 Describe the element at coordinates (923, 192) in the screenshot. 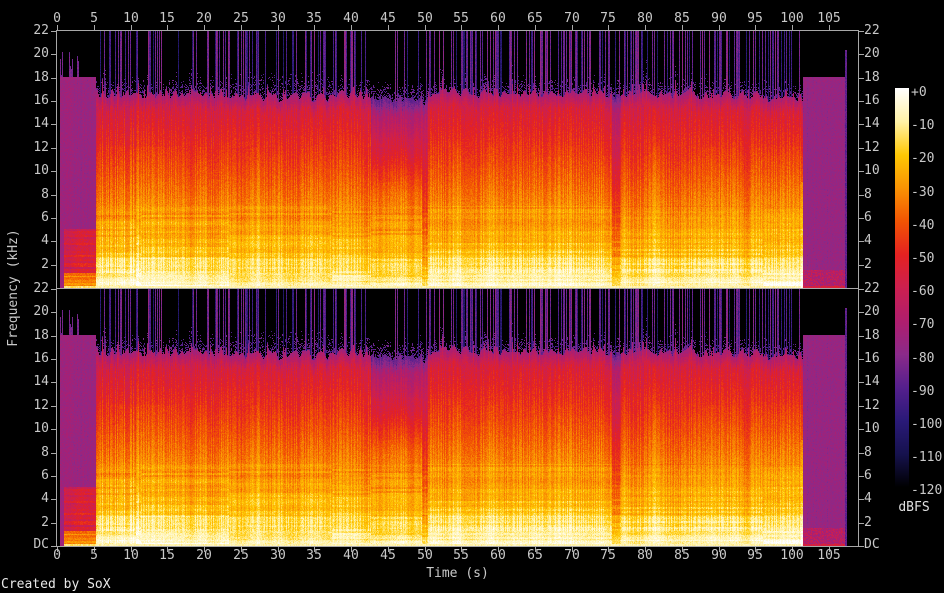

I see `colorbar-tick-label: -30` at that location.